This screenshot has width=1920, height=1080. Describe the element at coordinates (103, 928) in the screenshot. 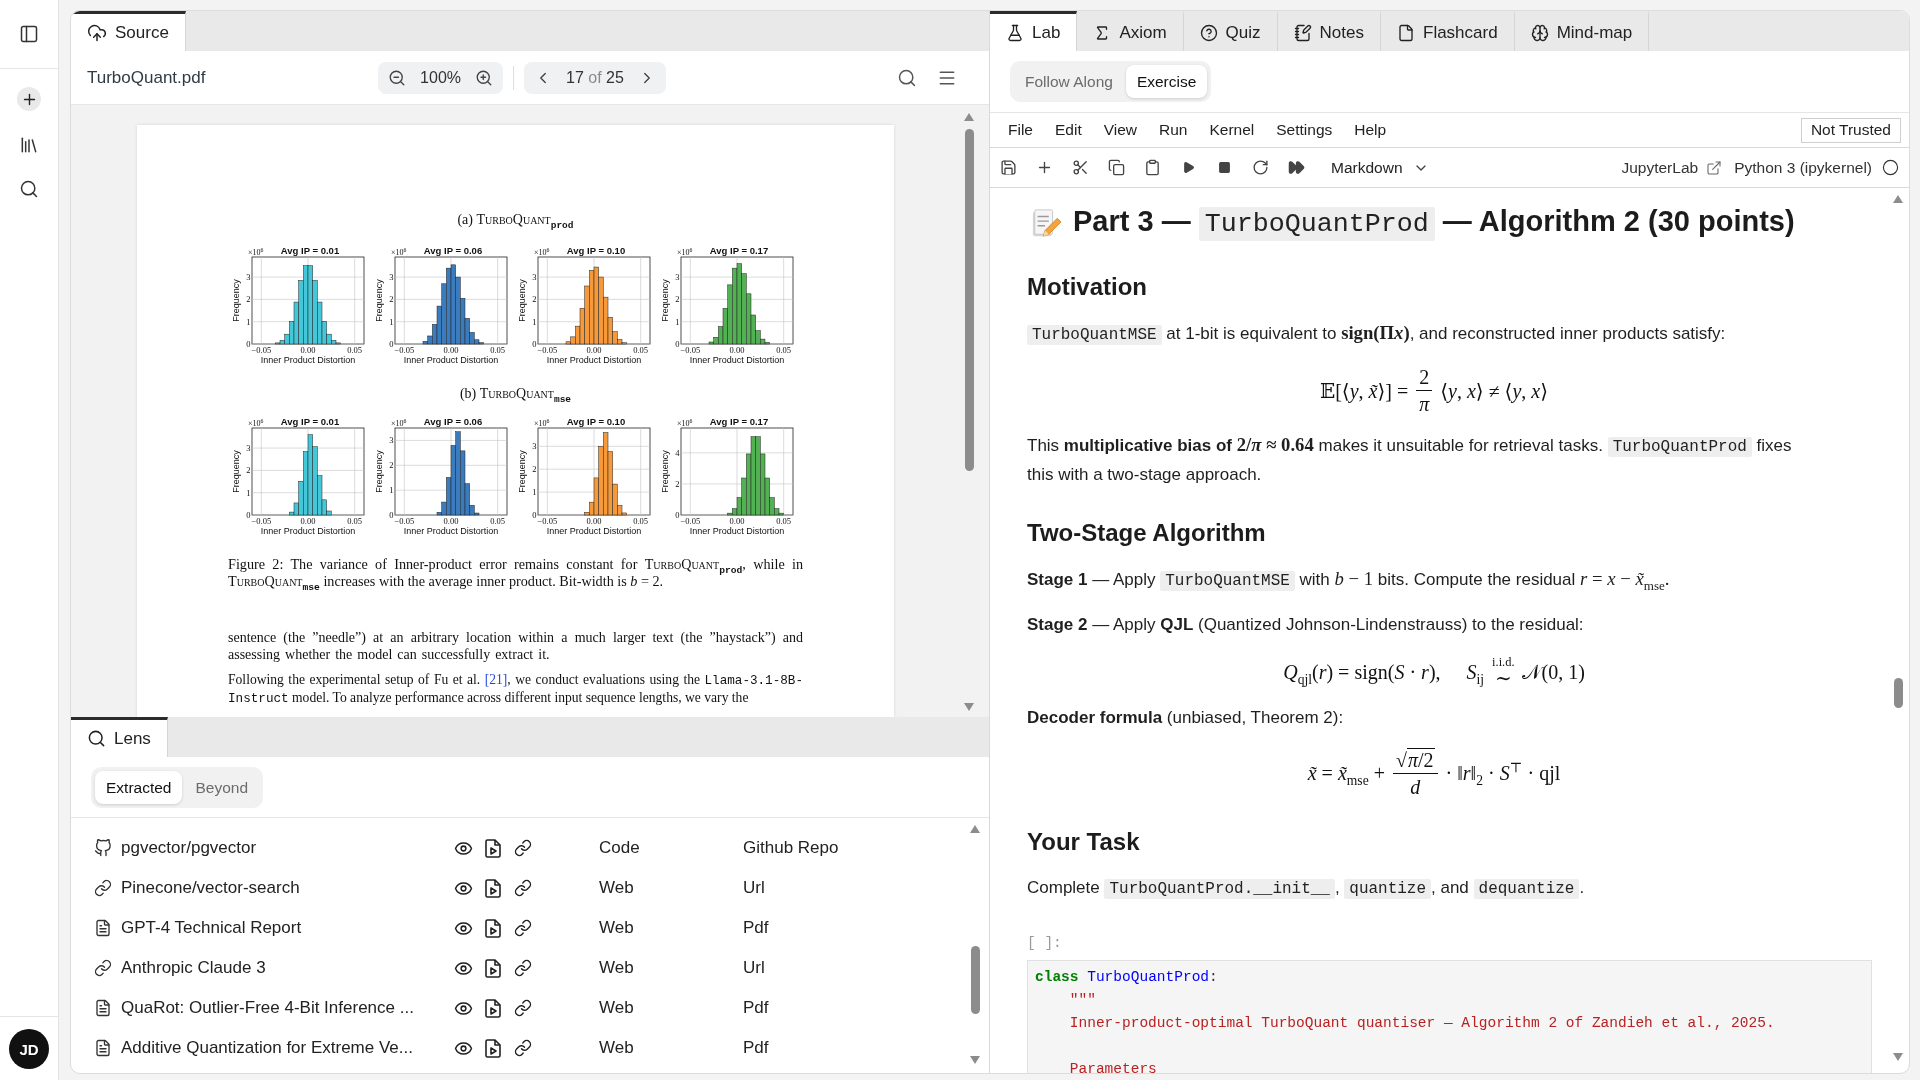

I see `document-icon` at that location.